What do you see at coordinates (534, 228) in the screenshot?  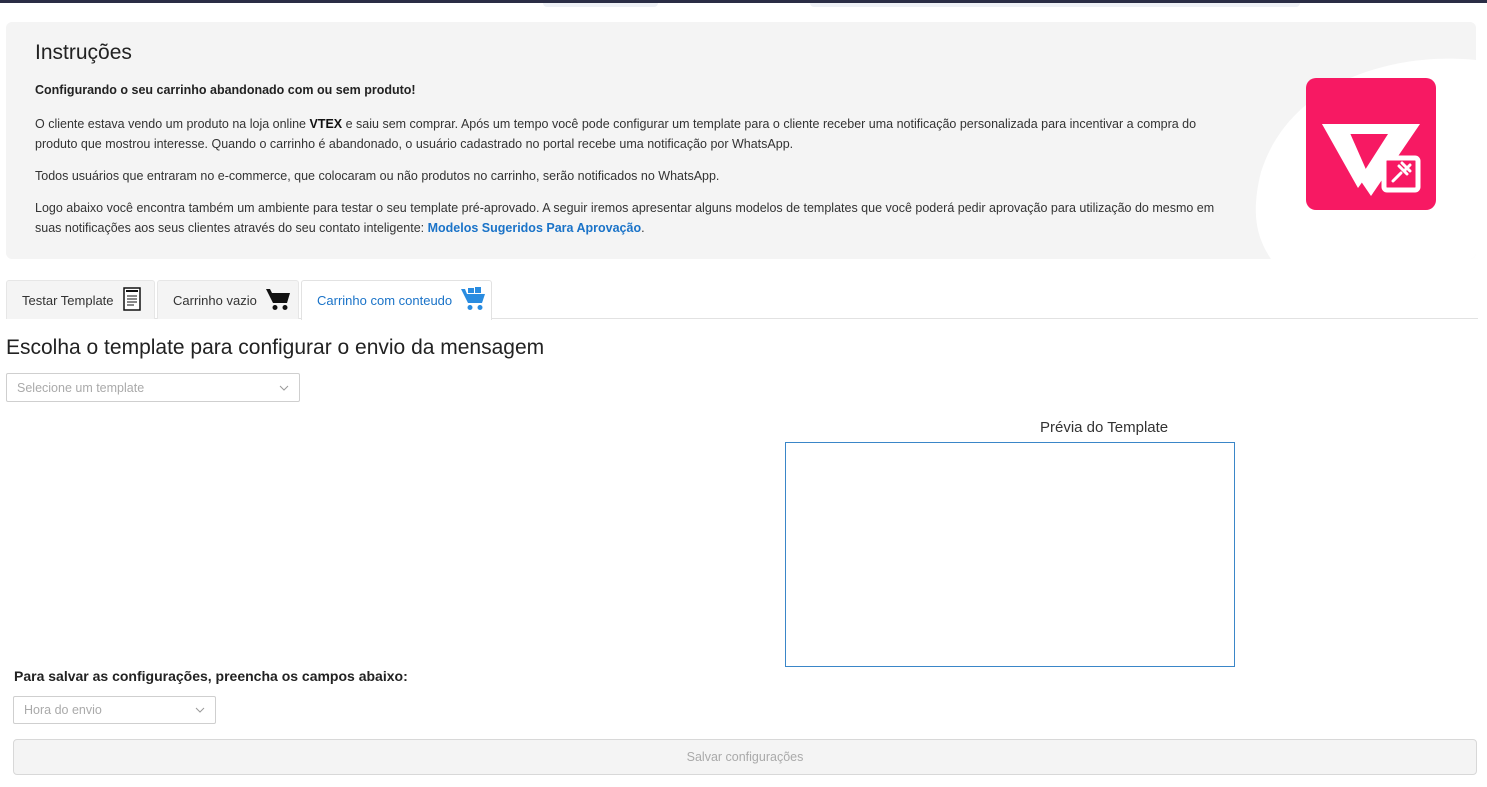 I see `suggested-models-link: Modelos Sugeridos Para Aprovação` at bounding box center [534, 228].